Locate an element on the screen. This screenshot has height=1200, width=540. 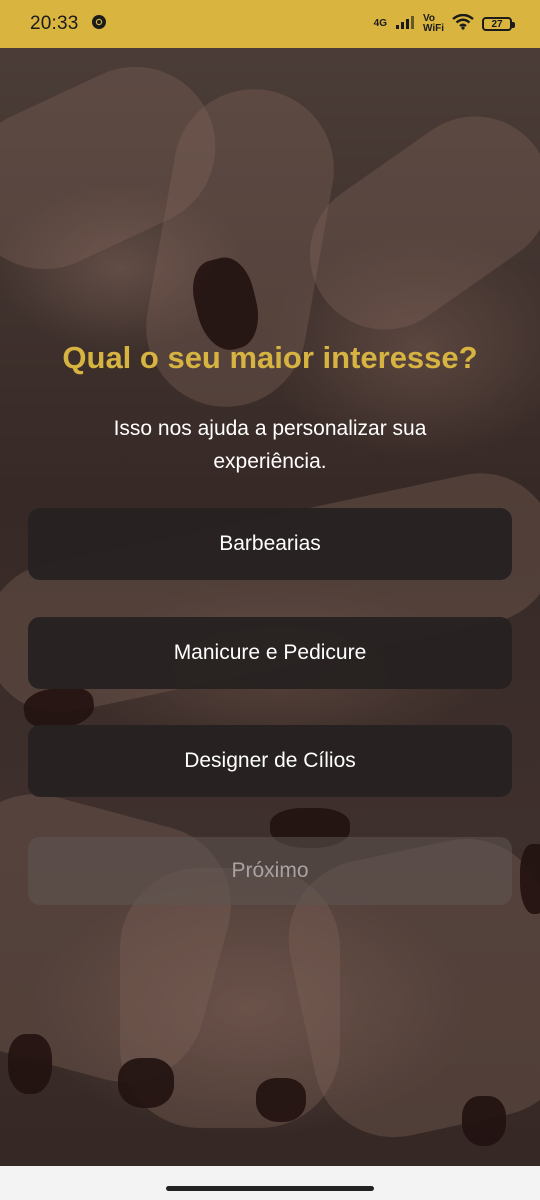
option-manicure-pedicure-button: Manicure e Pedicure is located at coordinates (270, 653).